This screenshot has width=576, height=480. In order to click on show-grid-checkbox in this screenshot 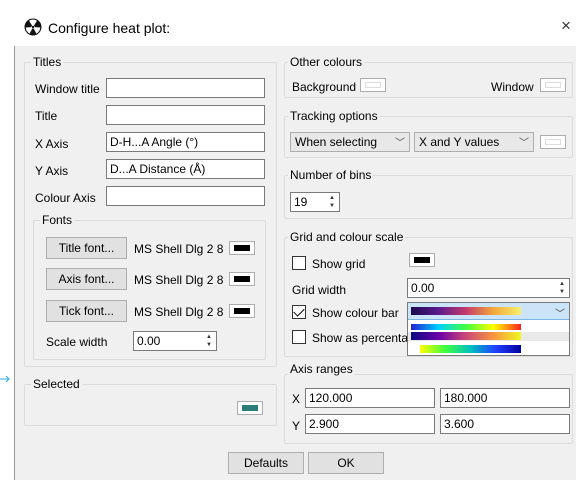, I will do `click(299, 263)`.